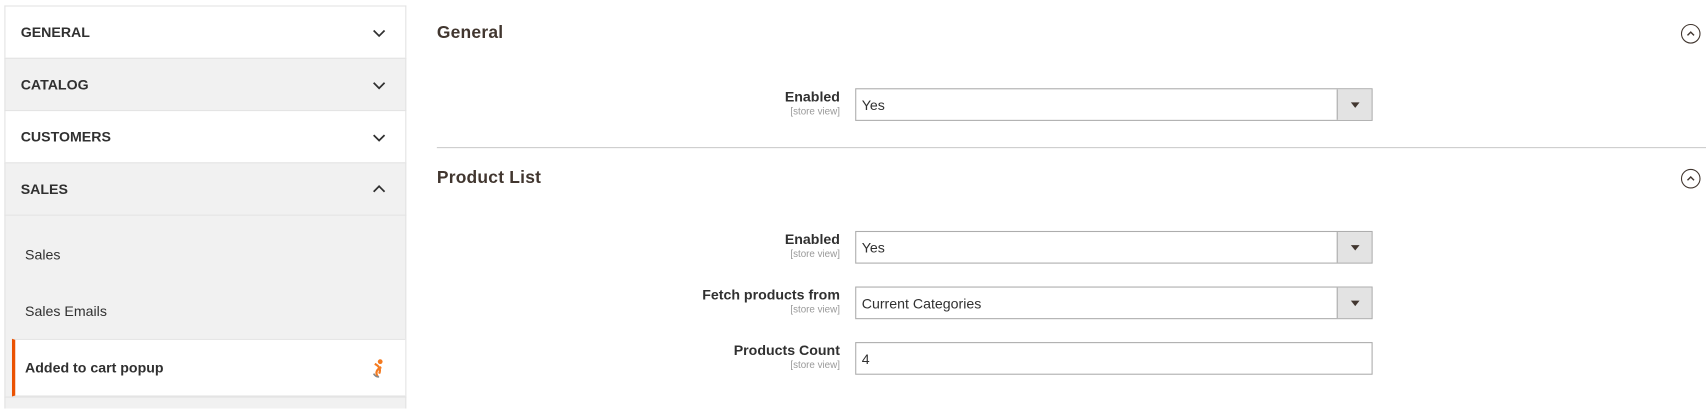 Image resolution: width=1706 pixels, height=410 pixels. I want to click on fetch-products-from-select: Current Categories, so click(1114, 303).